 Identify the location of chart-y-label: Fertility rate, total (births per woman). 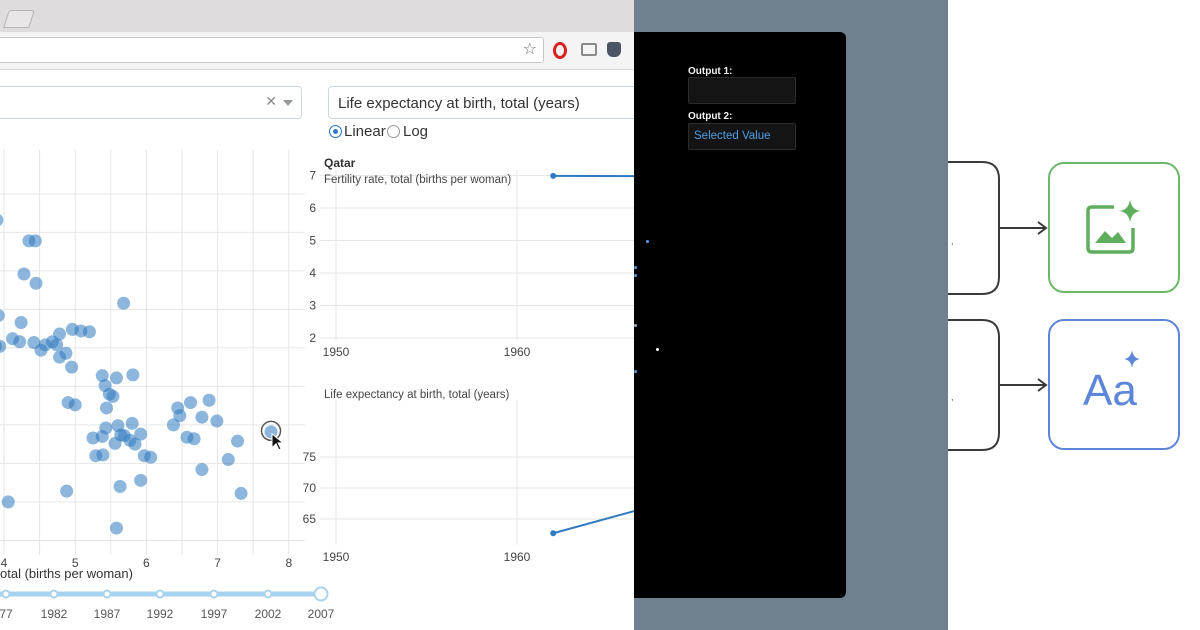
(417, 180).